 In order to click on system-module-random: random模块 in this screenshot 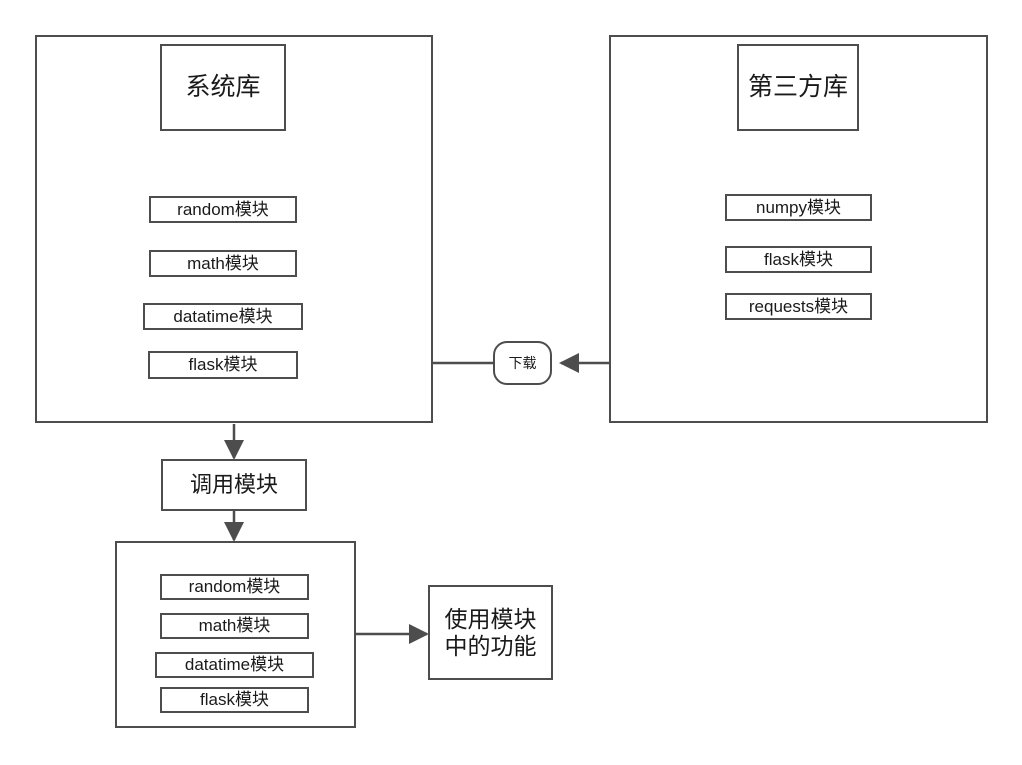, I will do `click(223, 209)`.